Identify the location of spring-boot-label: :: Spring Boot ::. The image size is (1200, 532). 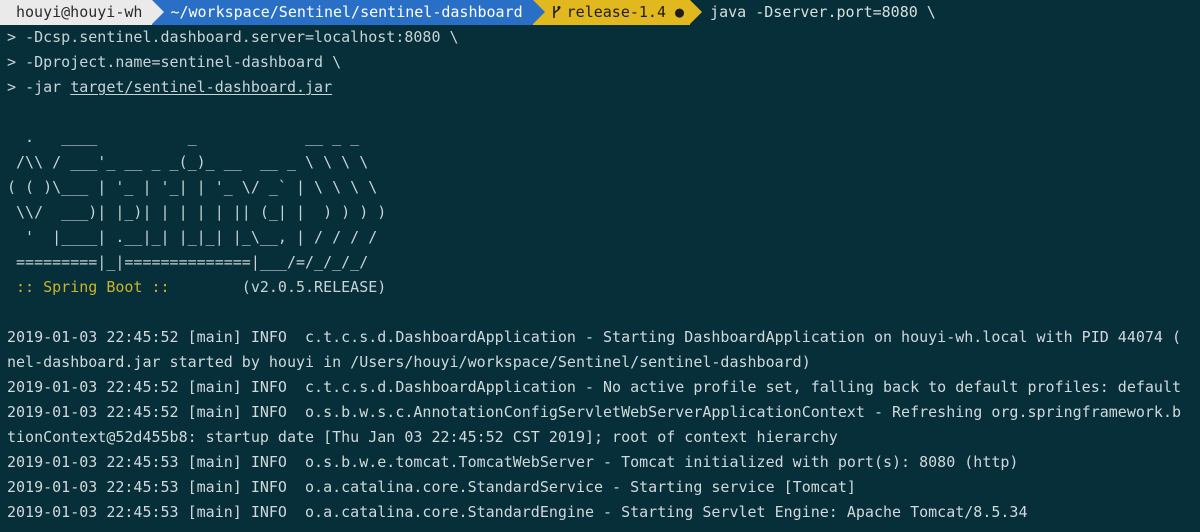
(93, 287).